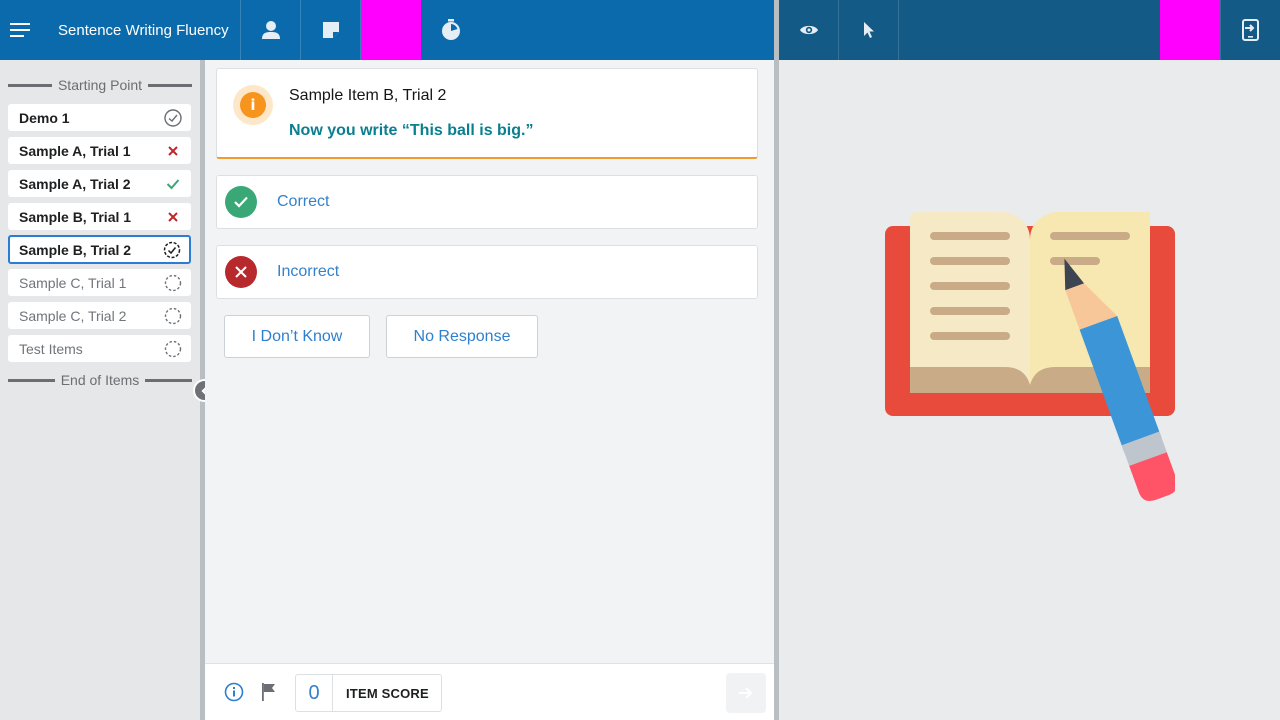  What do you see at coordinates (44, 117) in the screenshot?
I see `sidebar-item-label: Demo 1` at bounding box center [44, 117].